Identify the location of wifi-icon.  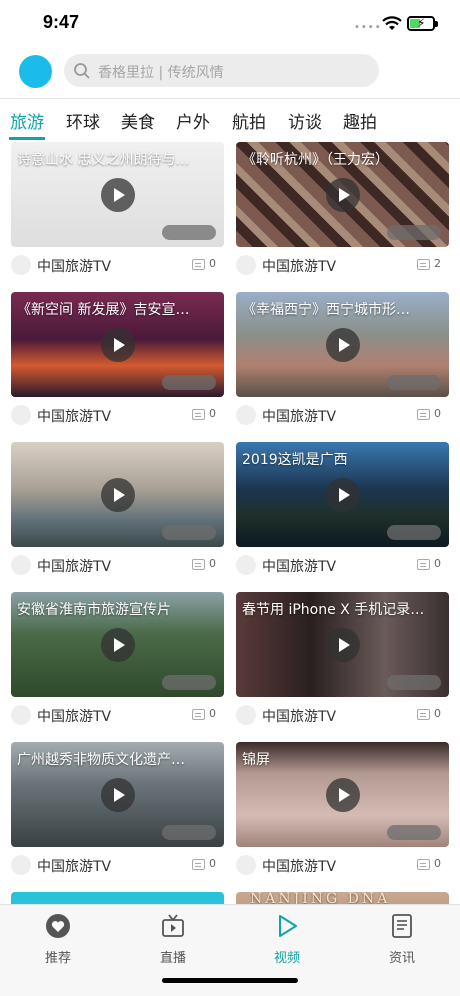
(392, 23).